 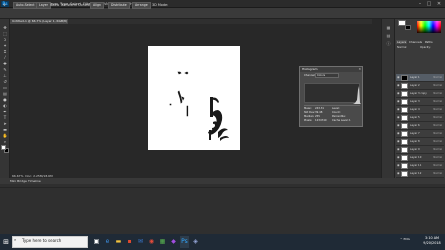 What do you see at coordinates (5, 27) in the screenshot?
I see `move-icon: ✥` at bounding box center [5, 27].